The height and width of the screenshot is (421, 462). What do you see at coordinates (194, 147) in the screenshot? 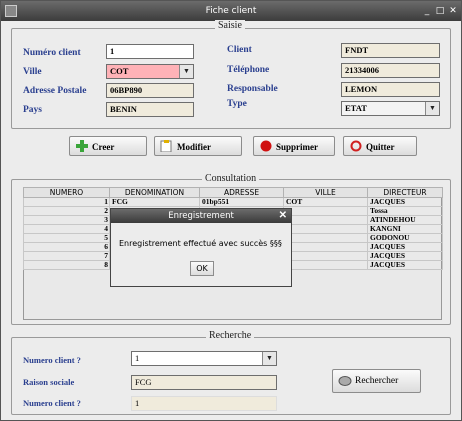
I see `modifier-label: Modifier` at bounding box center [194, 147].